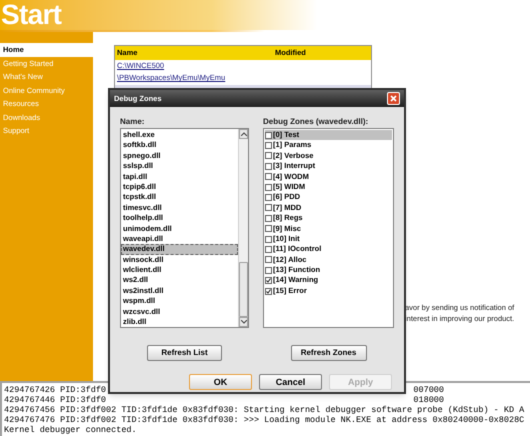 This screenshot has height=436, width=530. What do you see at coordinates (243, 134) in the screenshot?
I see `scroll-up-icon` at bounding box center [243, 134].